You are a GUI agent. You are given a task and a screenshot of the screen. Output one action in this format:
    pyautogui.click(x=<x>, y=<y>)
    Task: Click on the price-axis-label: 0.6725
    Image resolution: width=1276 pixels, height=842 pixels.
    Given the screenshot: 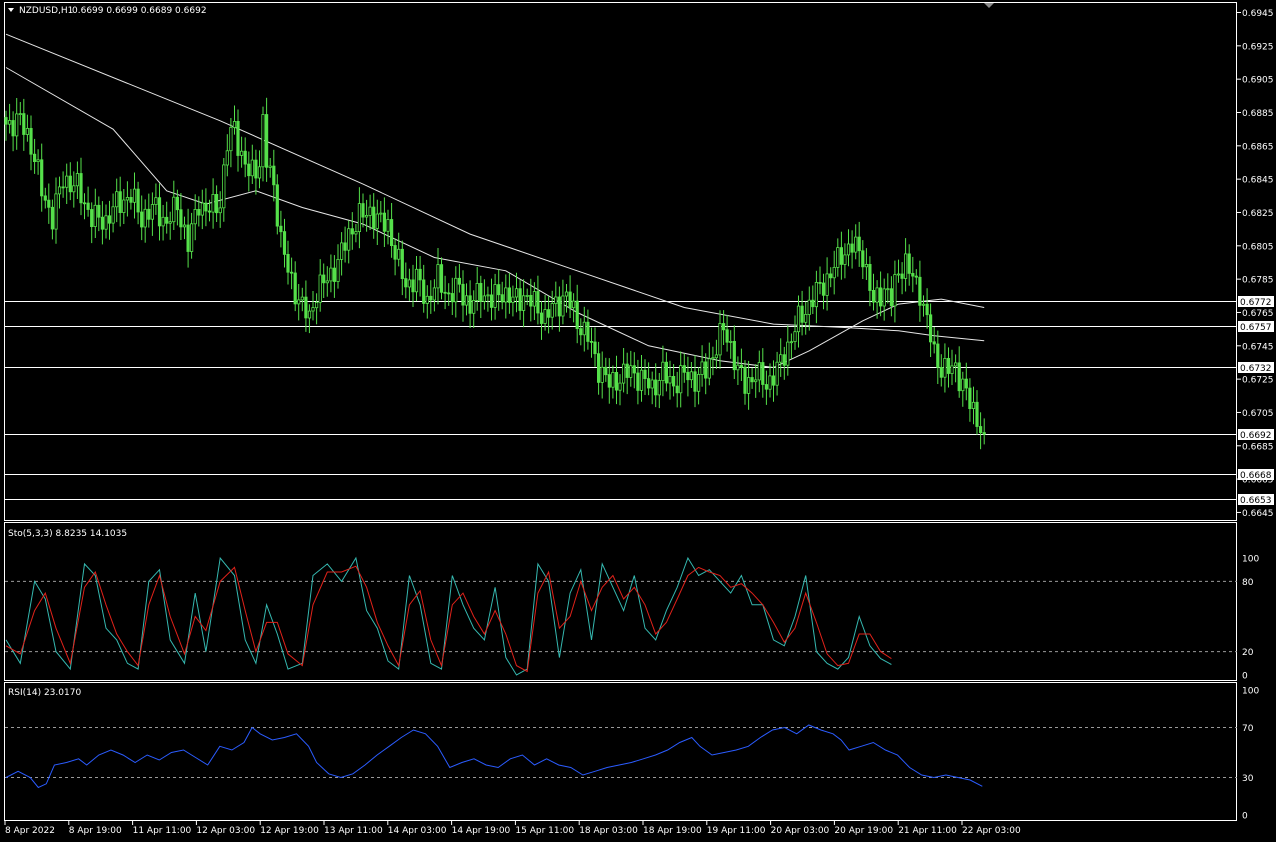 What is the action you would take?
    pyautogui.click(x=1258, y=381)
    